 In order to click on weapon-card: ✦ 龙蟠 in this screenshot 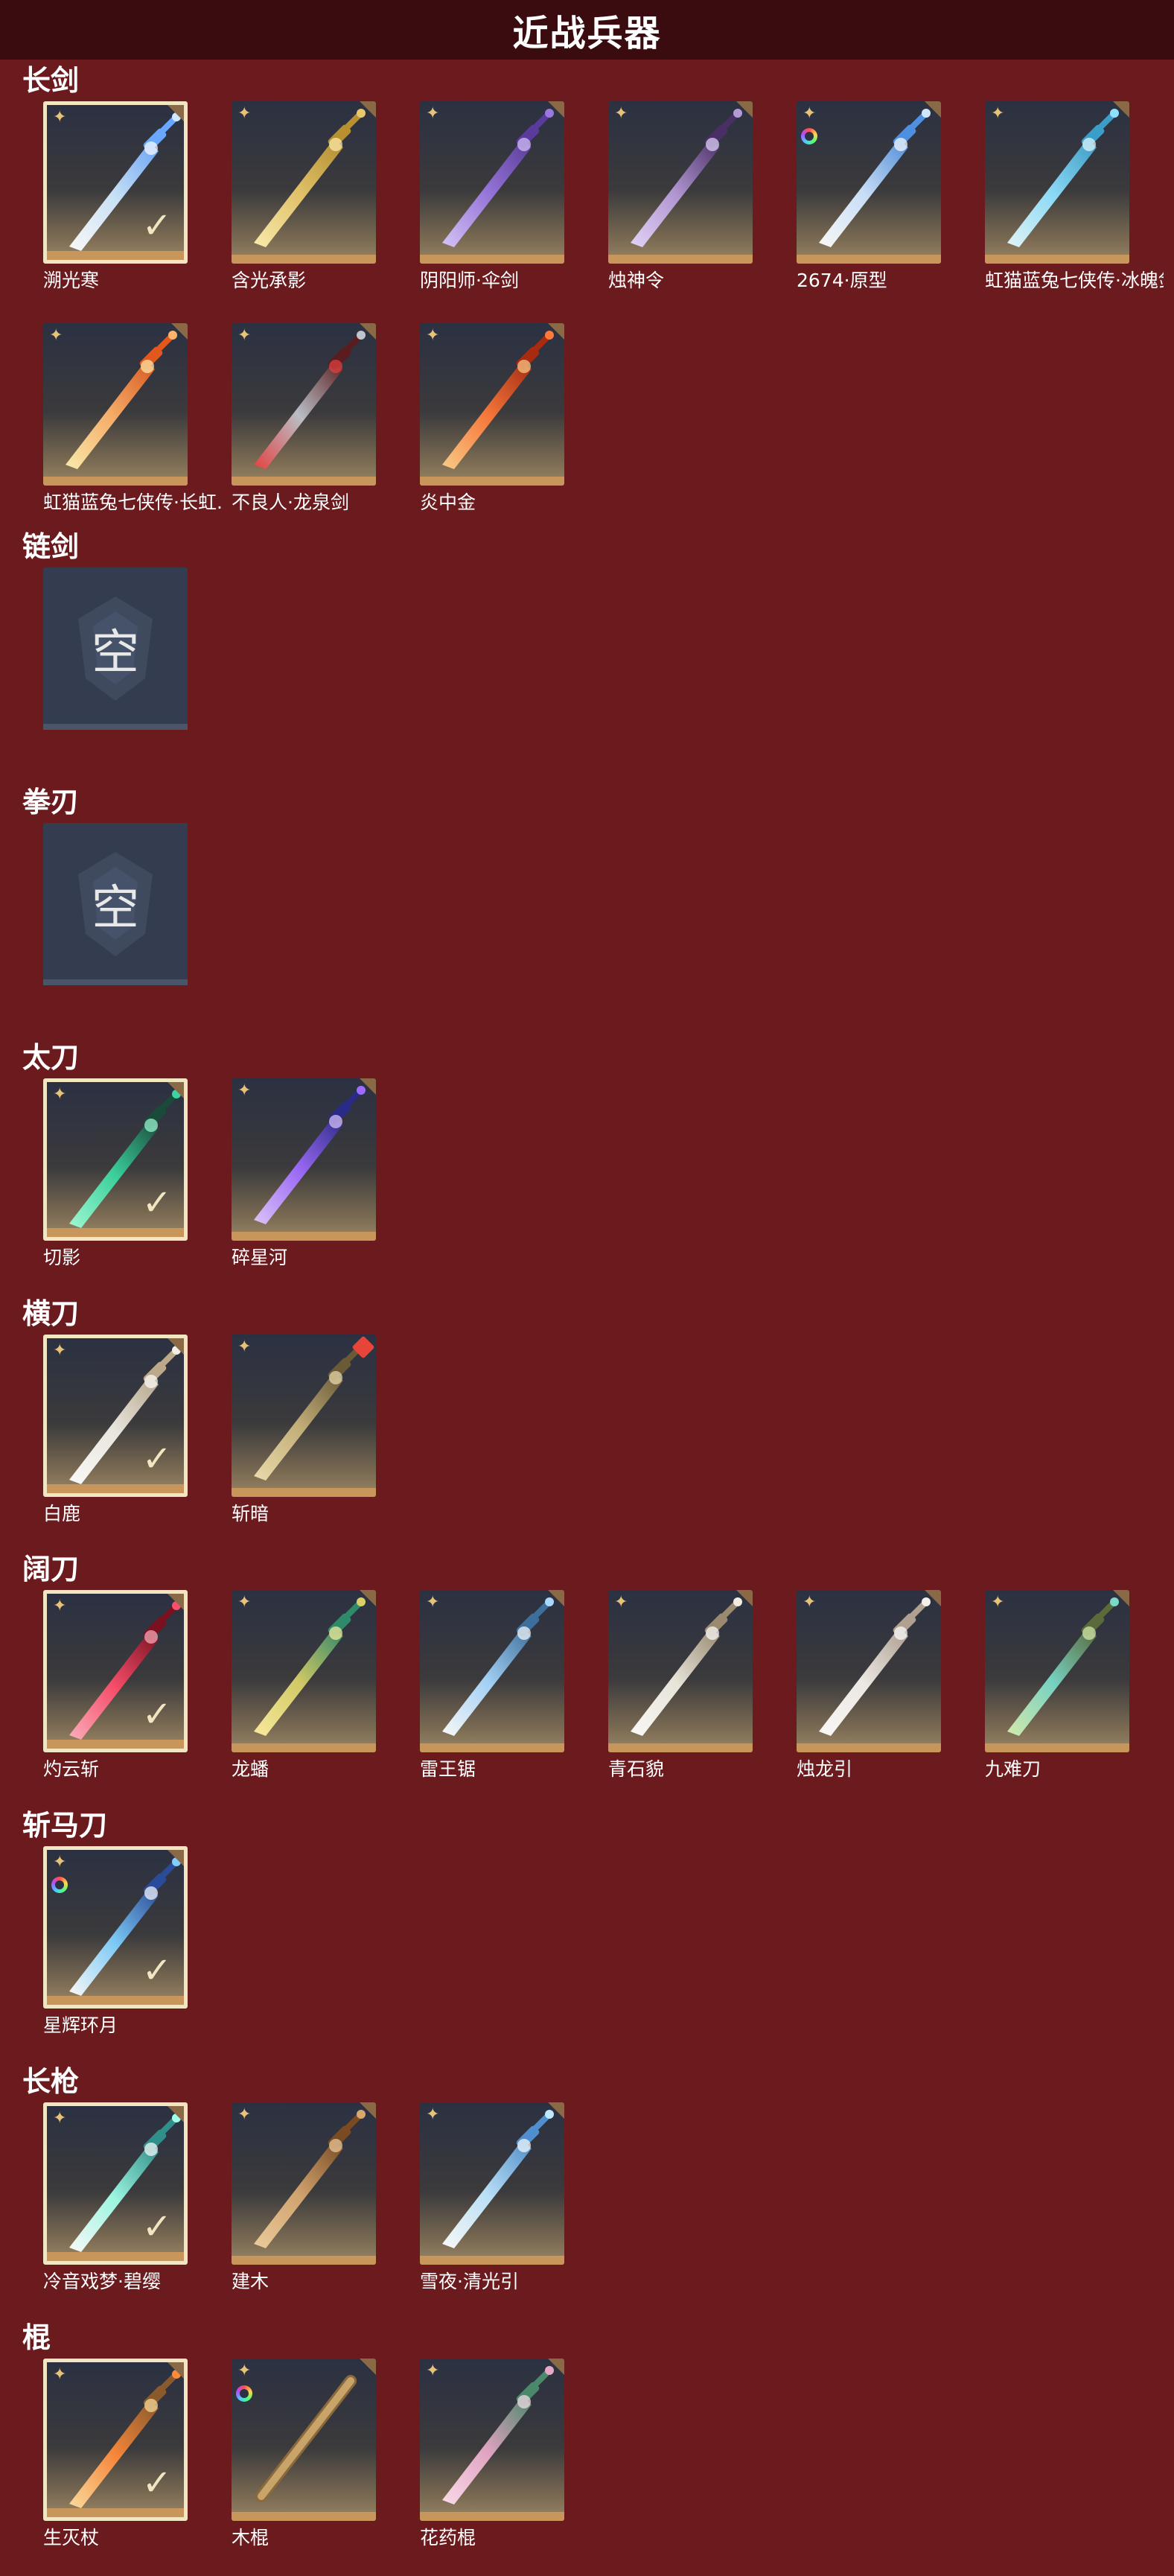, I will do `click(304, 1687)`.